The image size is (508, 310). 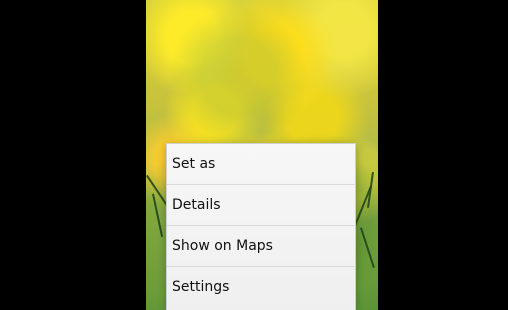 What do you see at coordinates (261, 164) in the screenshot?
I see `menu-item-set-as: Set as` at bounding box center [261, 164].